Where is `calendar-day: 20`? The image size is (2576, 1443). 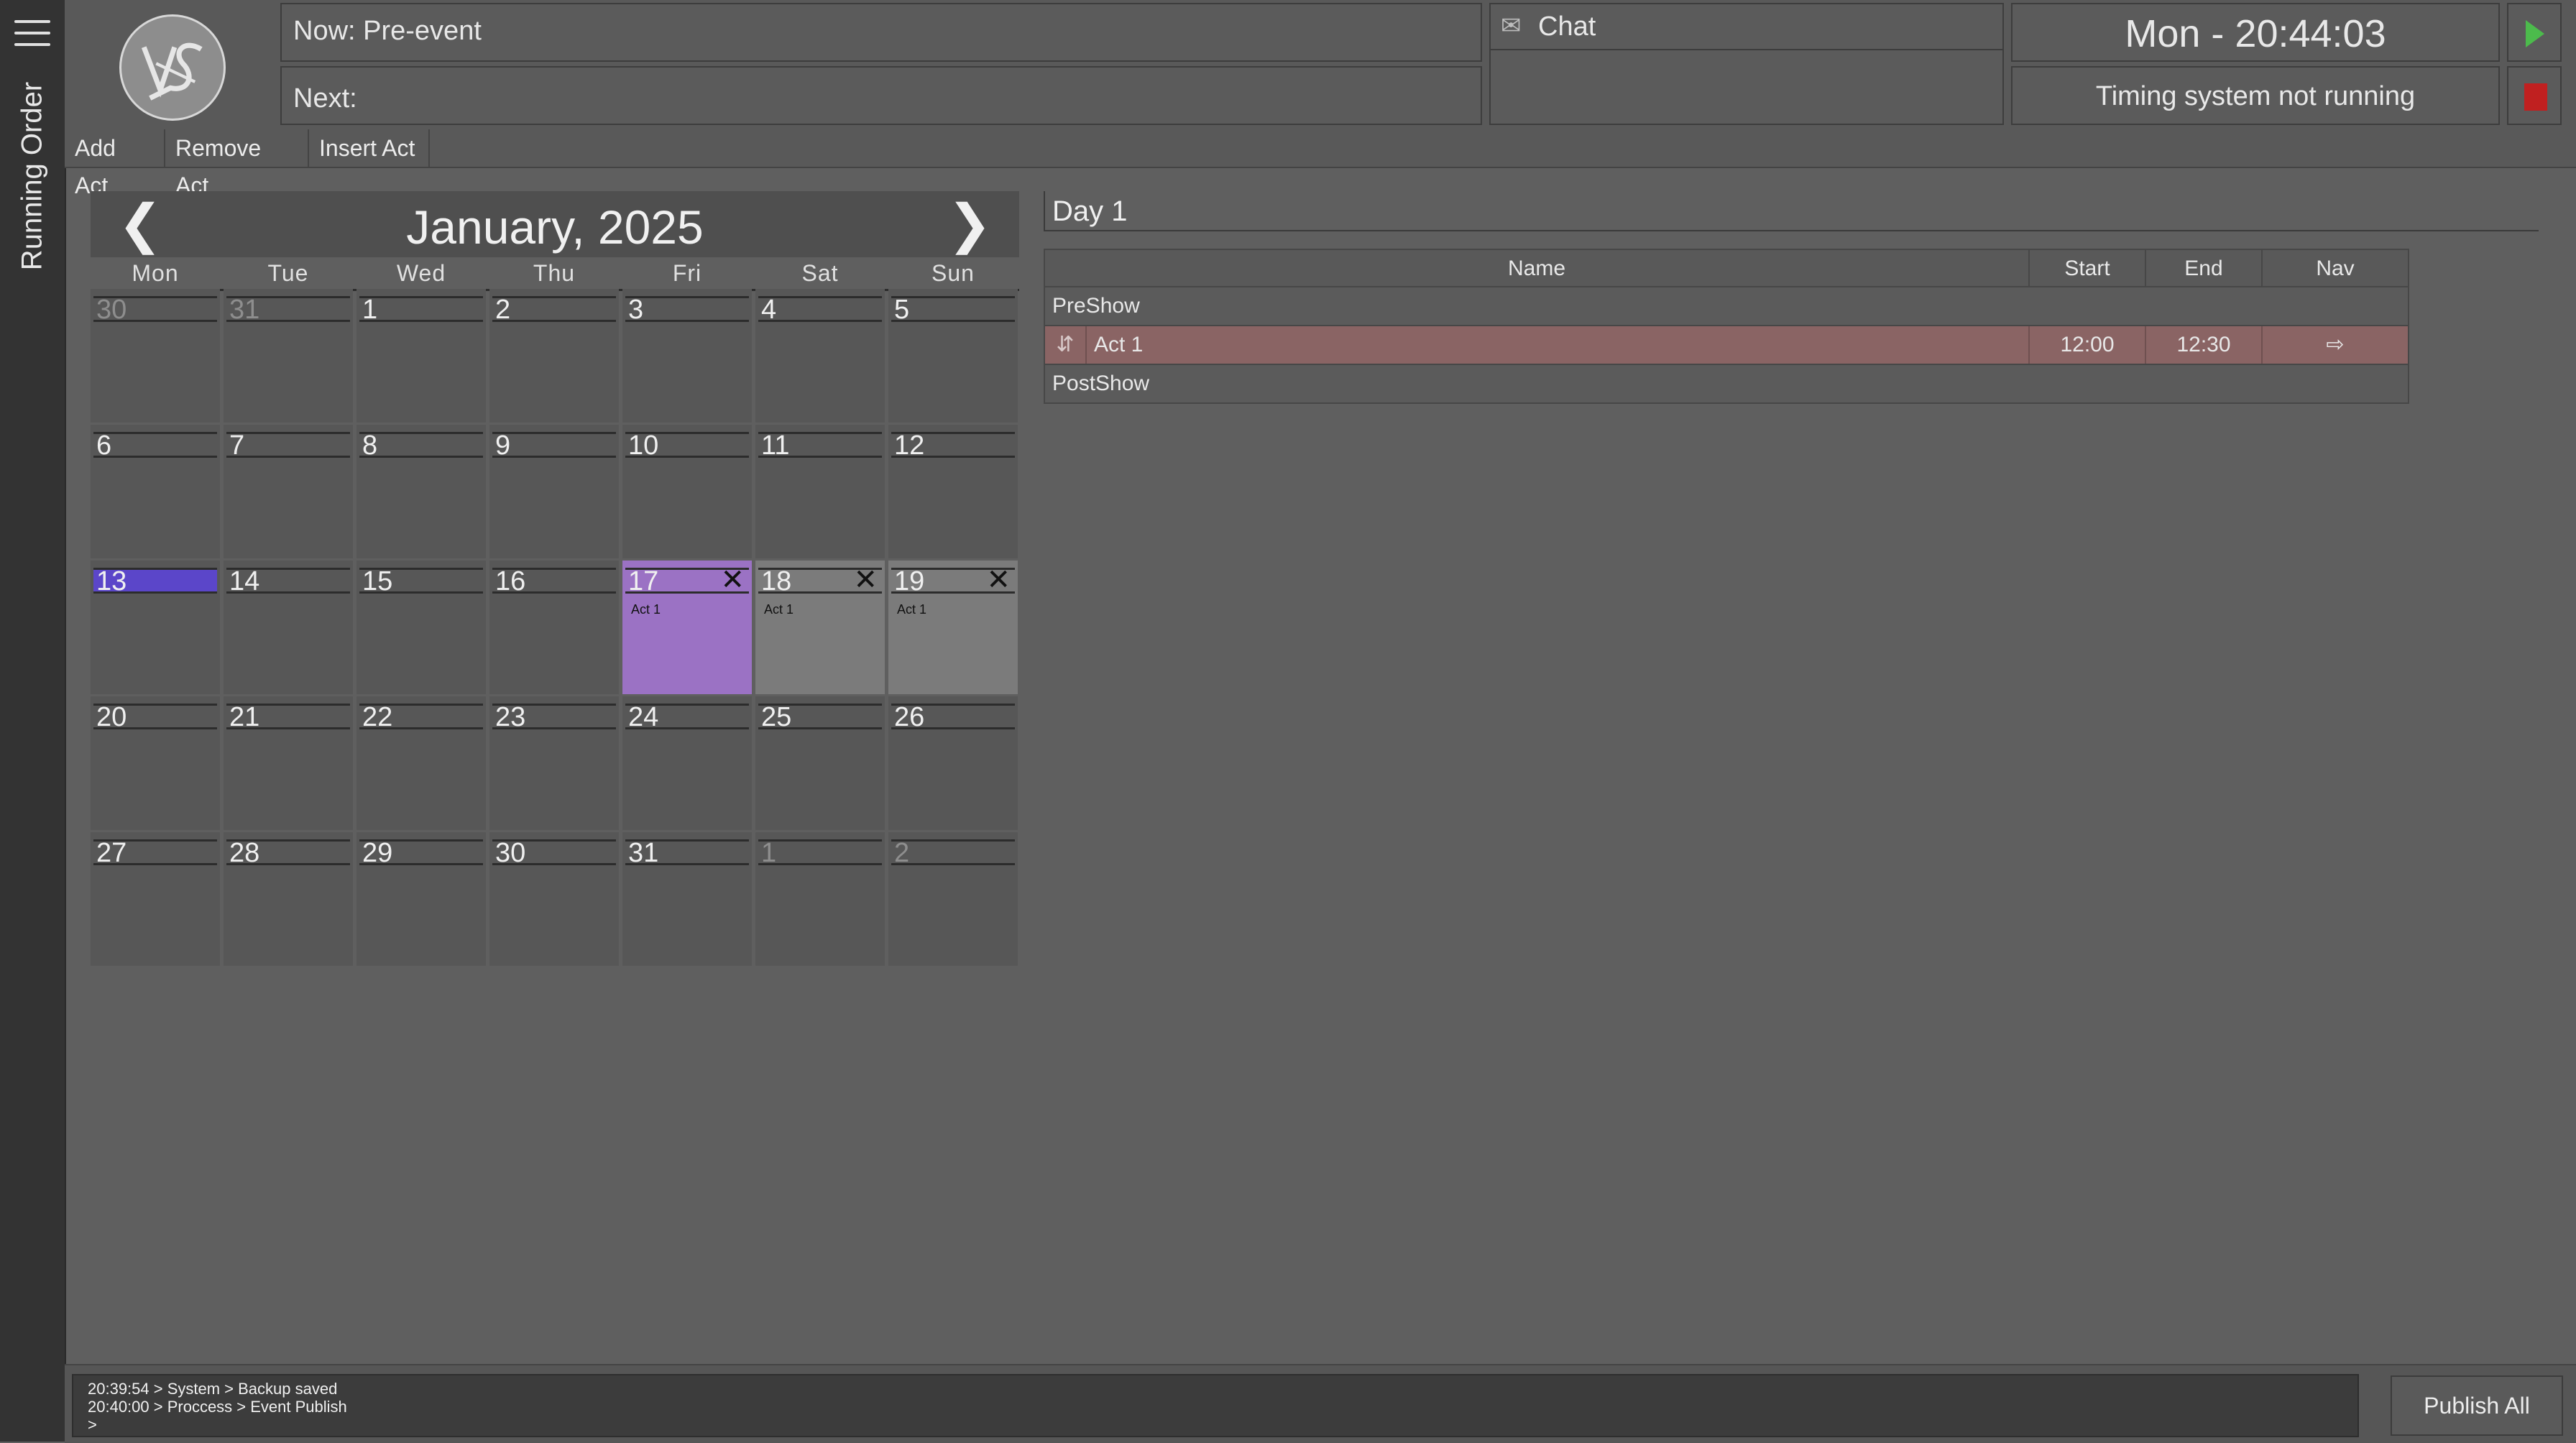
calendar-day: 20 is located at coordinates (155, 763).